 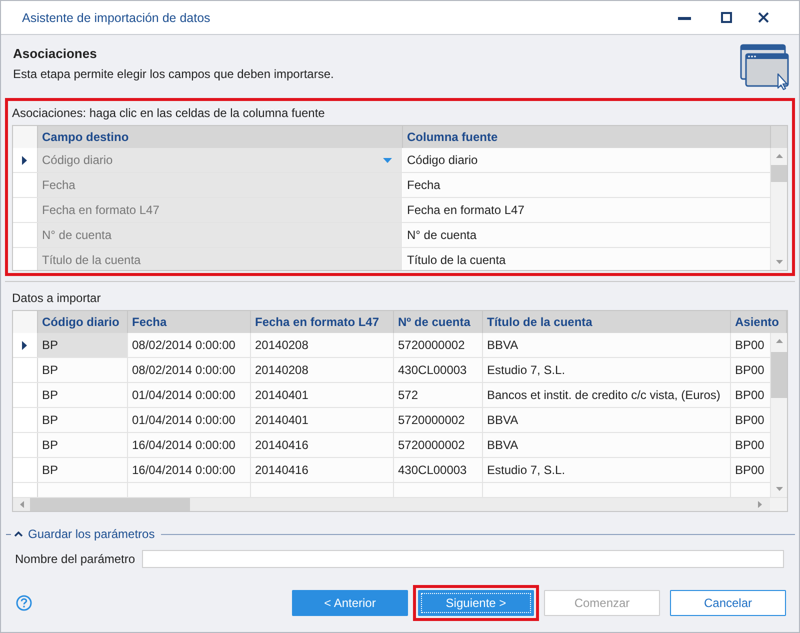 I want to click on scrollbar-corner, so click(x=778, y=504).